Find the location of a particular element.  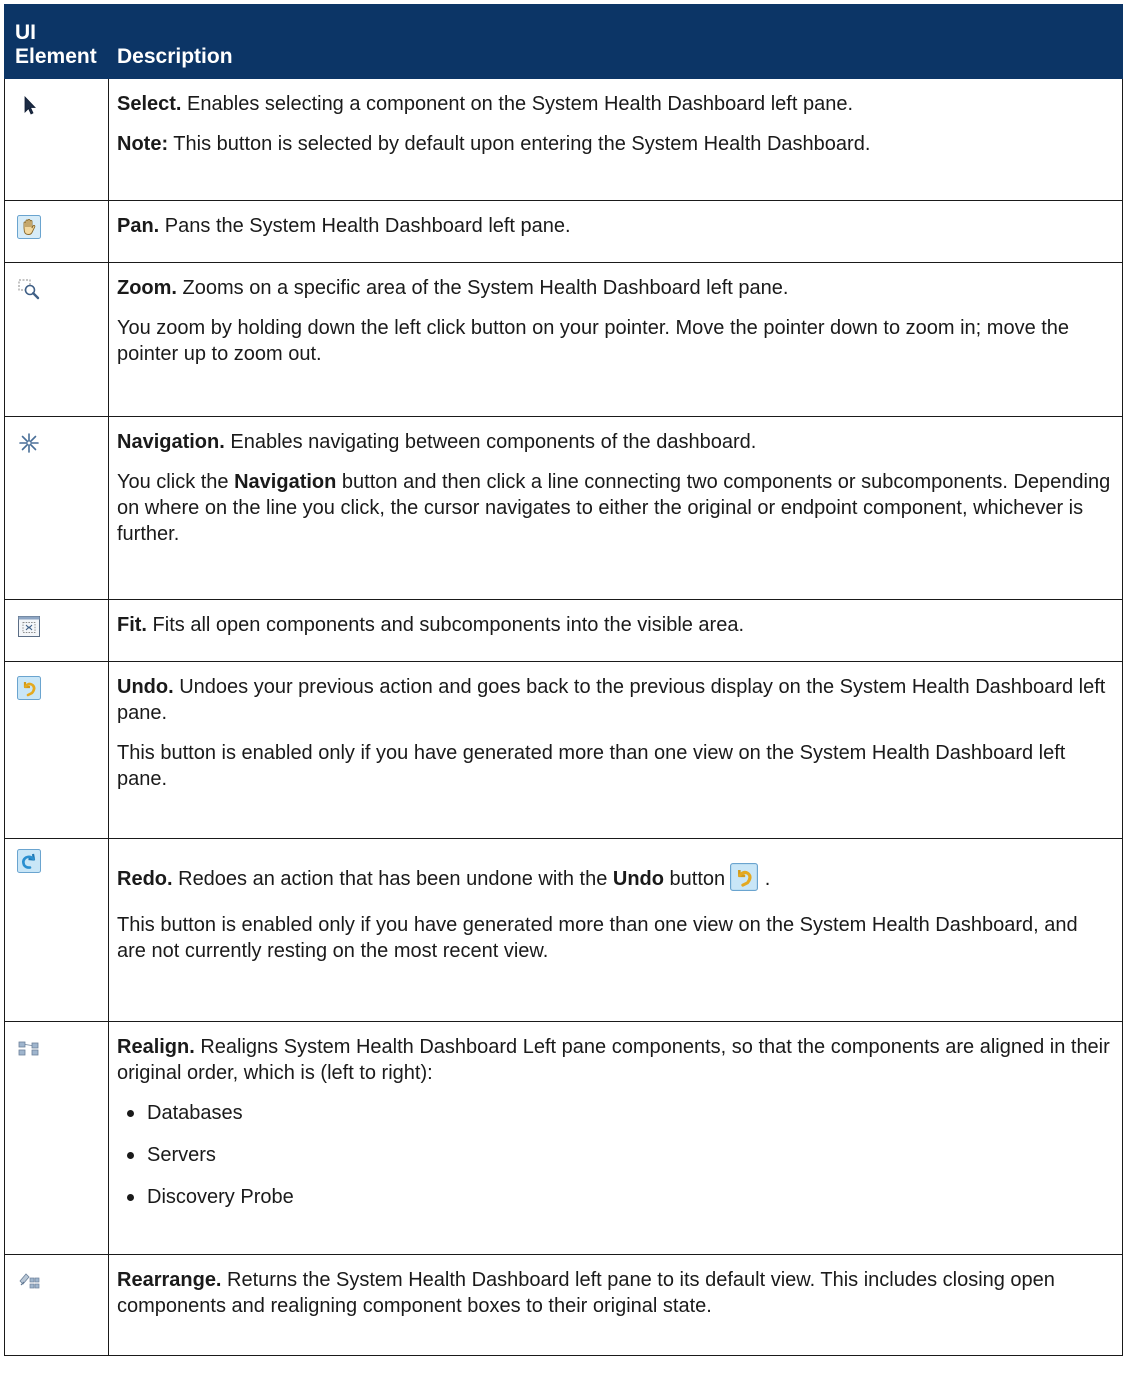

term-label: Navigation. is located at coordinates (171, 442).